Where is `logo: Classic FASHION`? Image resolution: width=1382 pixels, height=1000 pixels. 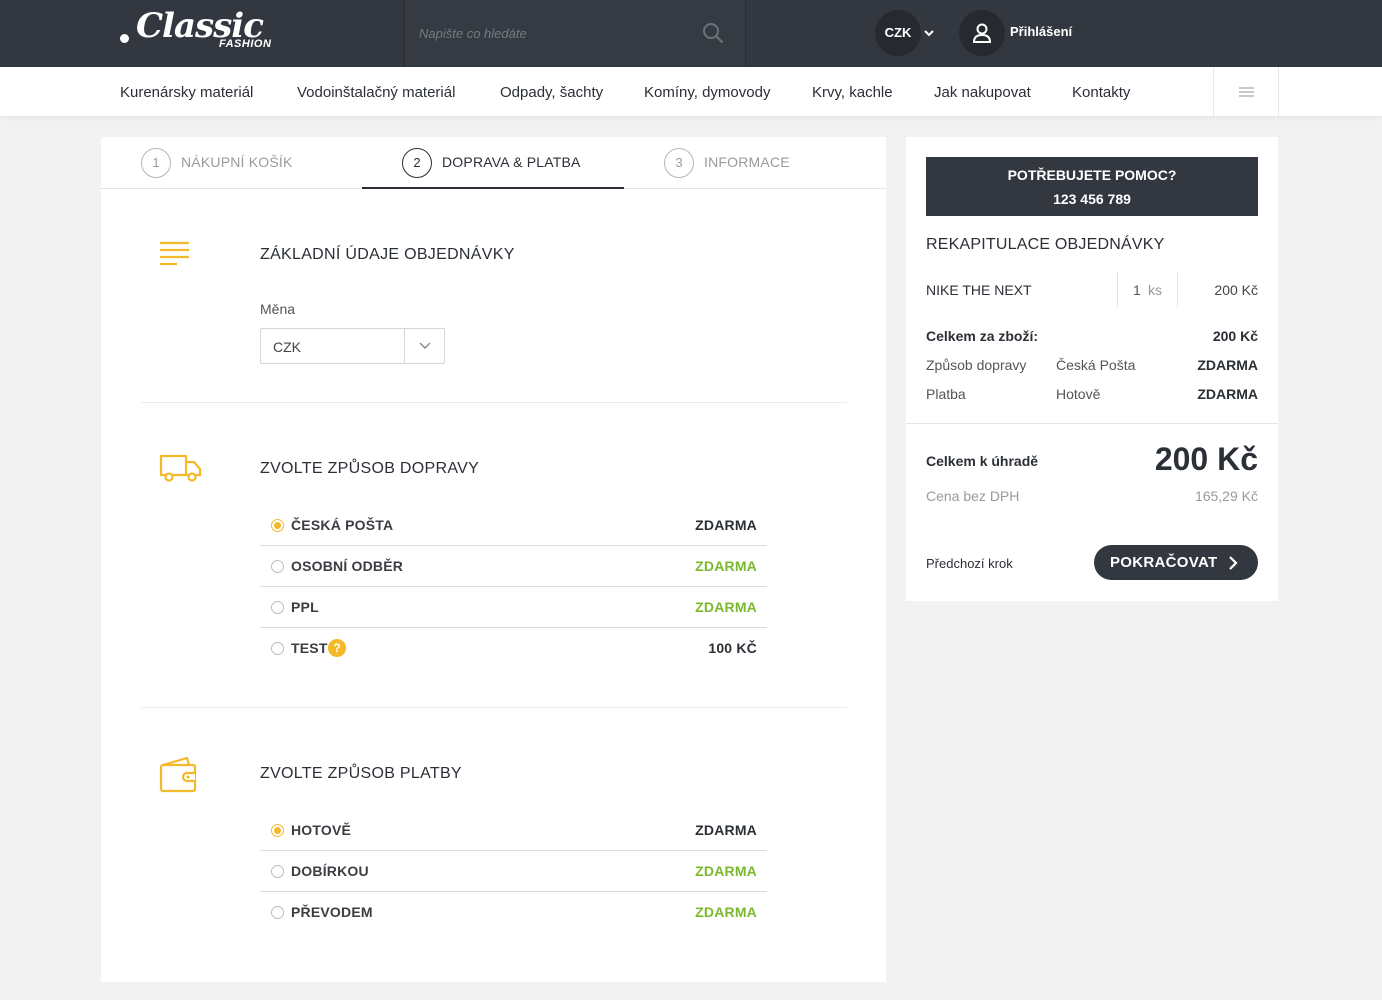
logo: Classic FASHION is located at coordinates (200, 32).